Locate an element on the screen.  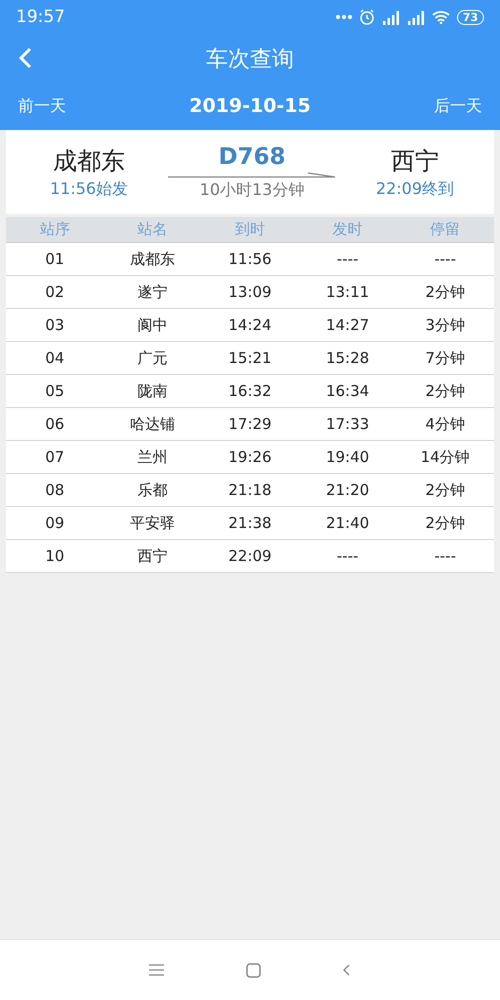
table-cell-text: 14:27 is located at coordinates (347, 325).